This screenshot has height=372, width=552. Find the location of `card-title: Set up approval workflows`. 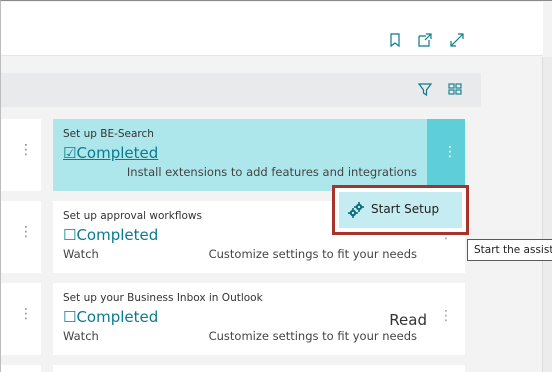

card-title: Set up approval workflows is located at coordinates (132, 216).